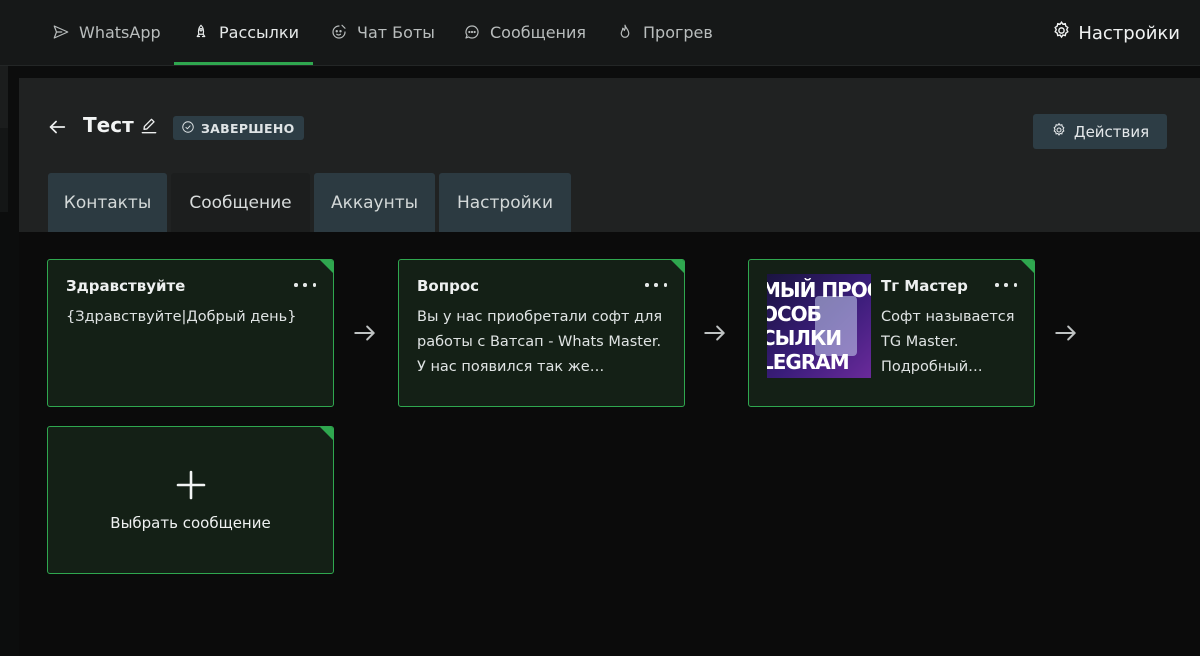  What do you see at coordinates (57, 131) in the screenshot?
I see `arrow-left-icon` at bounding box center [57, 131].